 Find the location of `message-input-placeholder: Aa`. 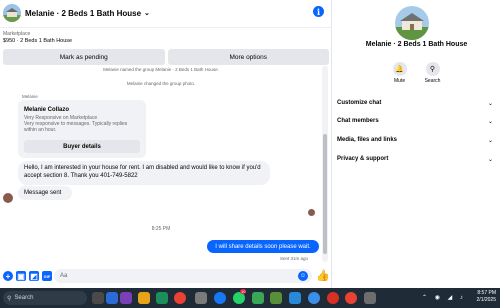

message-input-placeholder: Aa is located at coordinates (64, 276).